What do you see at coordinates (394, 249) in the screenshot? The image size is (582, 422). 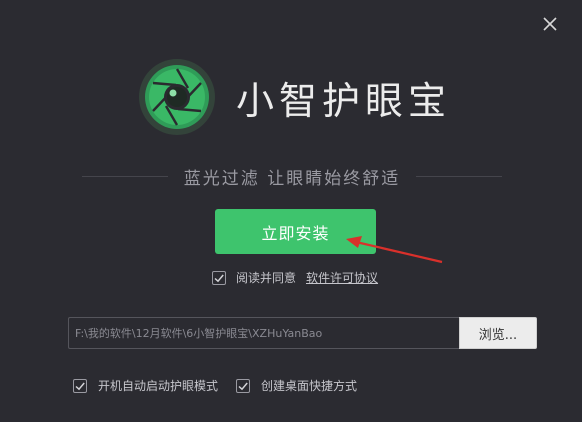 I see `red-arrow-icon` at bounding box center [394, 249].